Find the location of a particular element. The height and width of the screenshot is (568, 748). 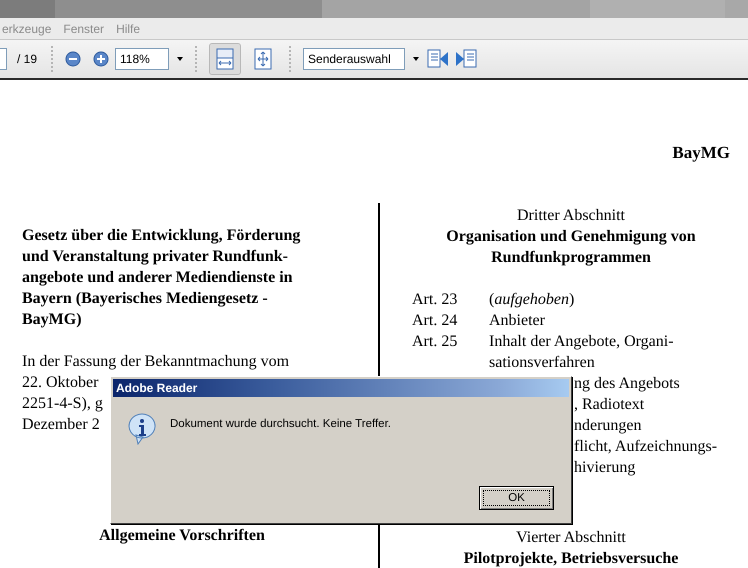

article-text: nderungen is located at coordinates (608, 425).